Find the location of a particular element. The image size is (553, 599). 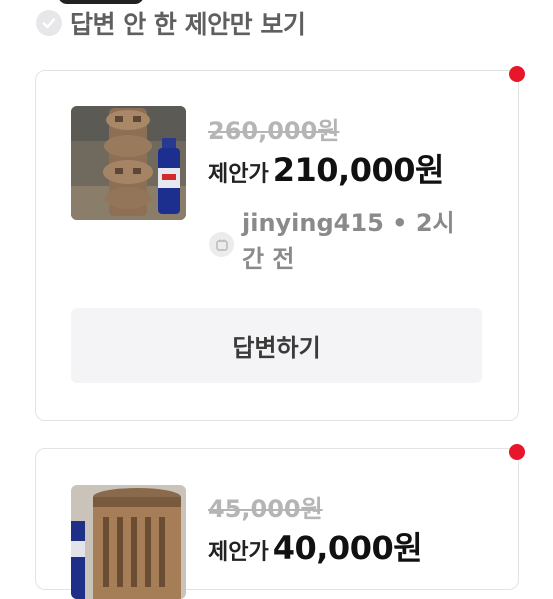

reply-button: 답변하기 is located at coordinates (276, 345).